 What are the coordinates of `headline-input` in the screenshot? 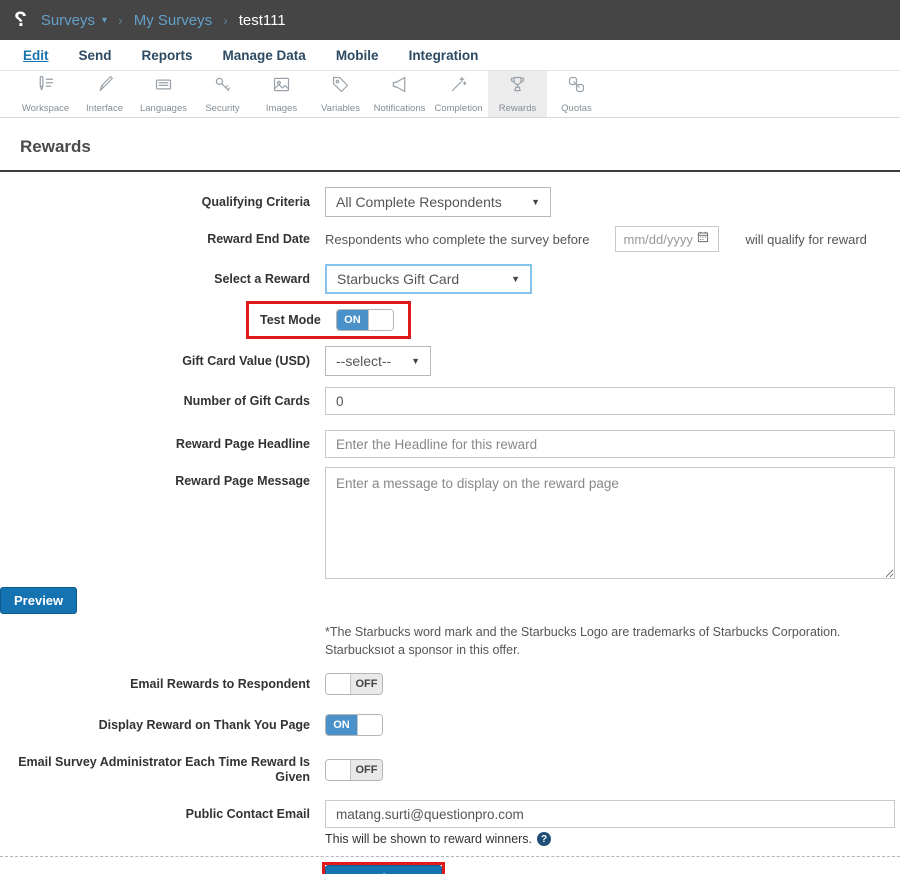 It's located at (610, 444).